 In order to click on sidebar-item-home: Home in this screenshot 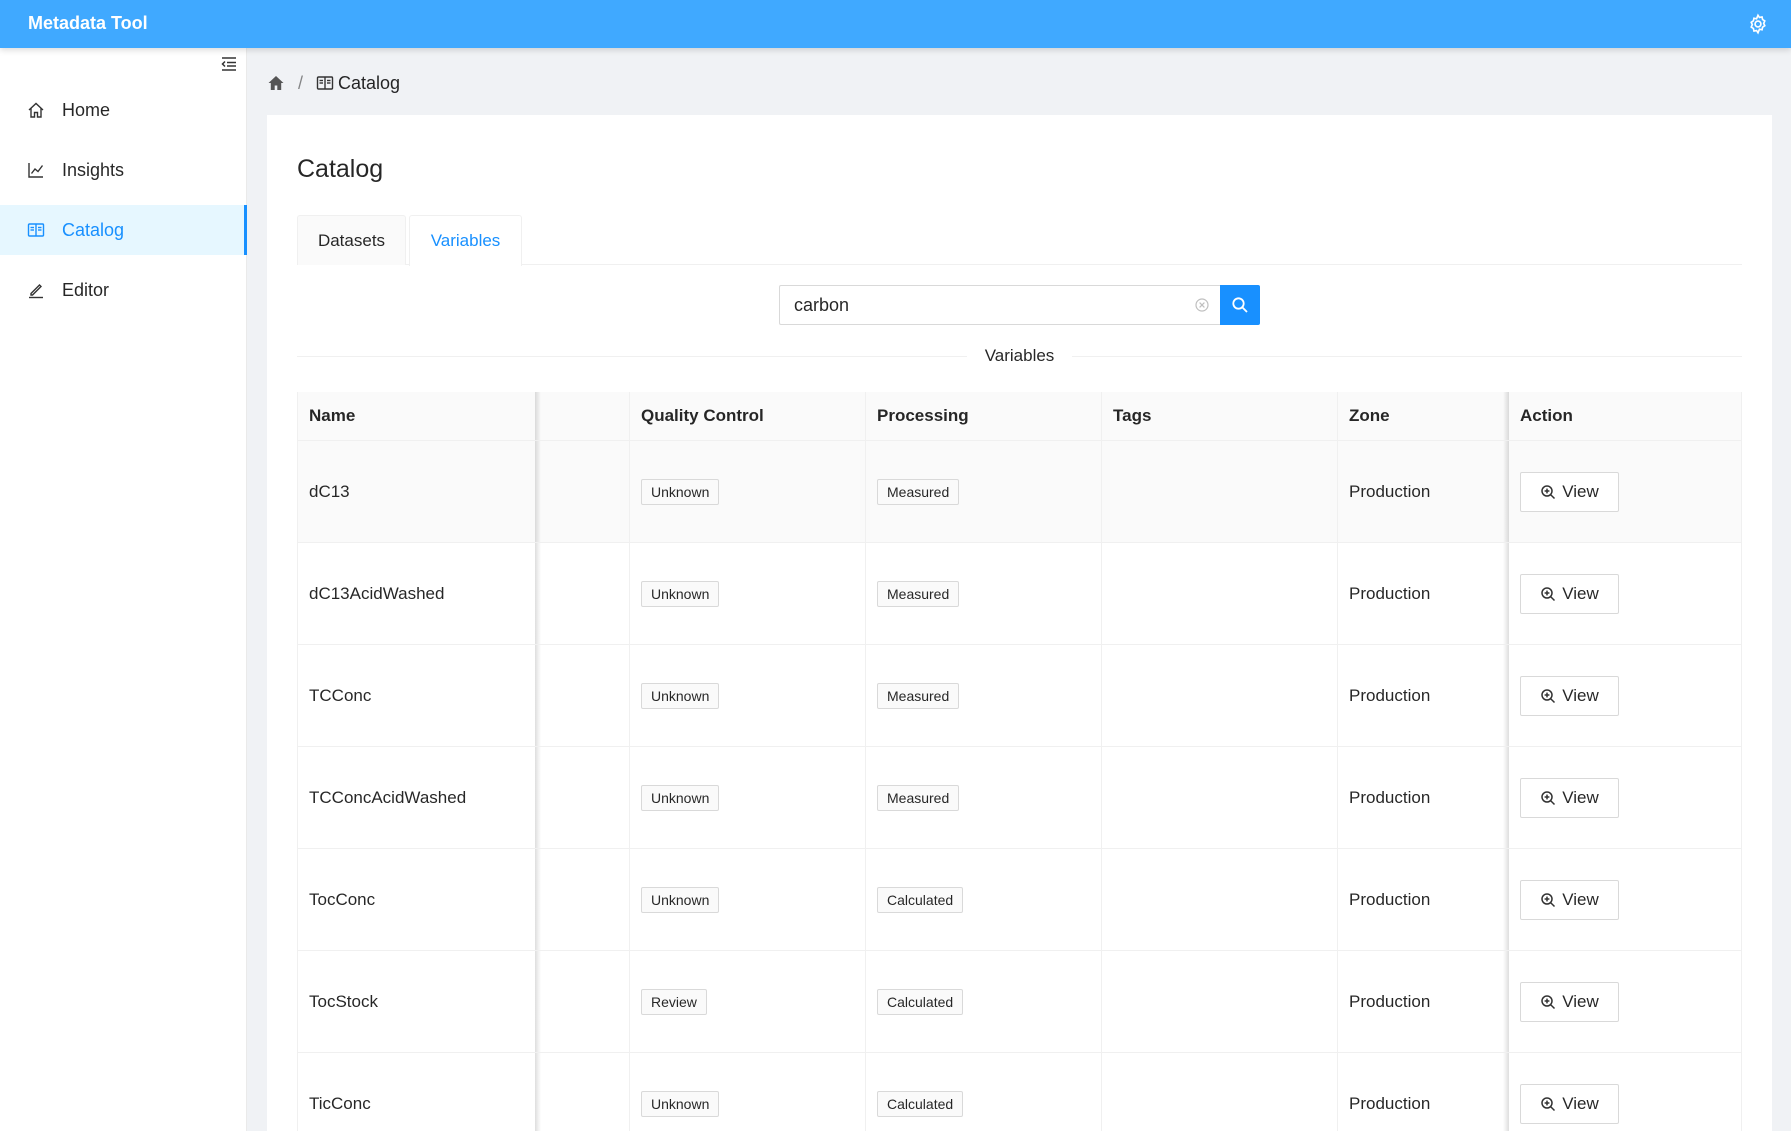, I will do `click(123, 110)`.